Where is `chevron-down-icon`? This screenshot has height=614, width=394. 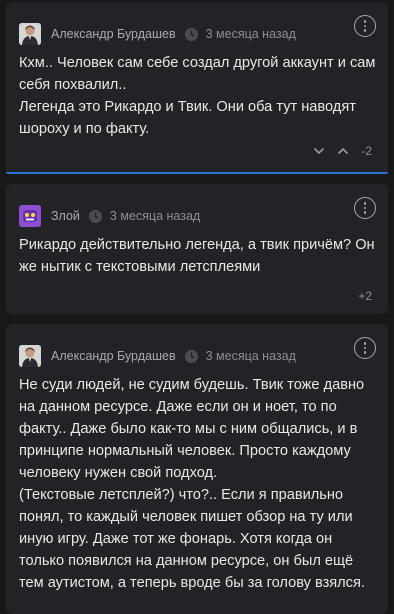
chevron-down-icon is located at coordinates (319, 151).